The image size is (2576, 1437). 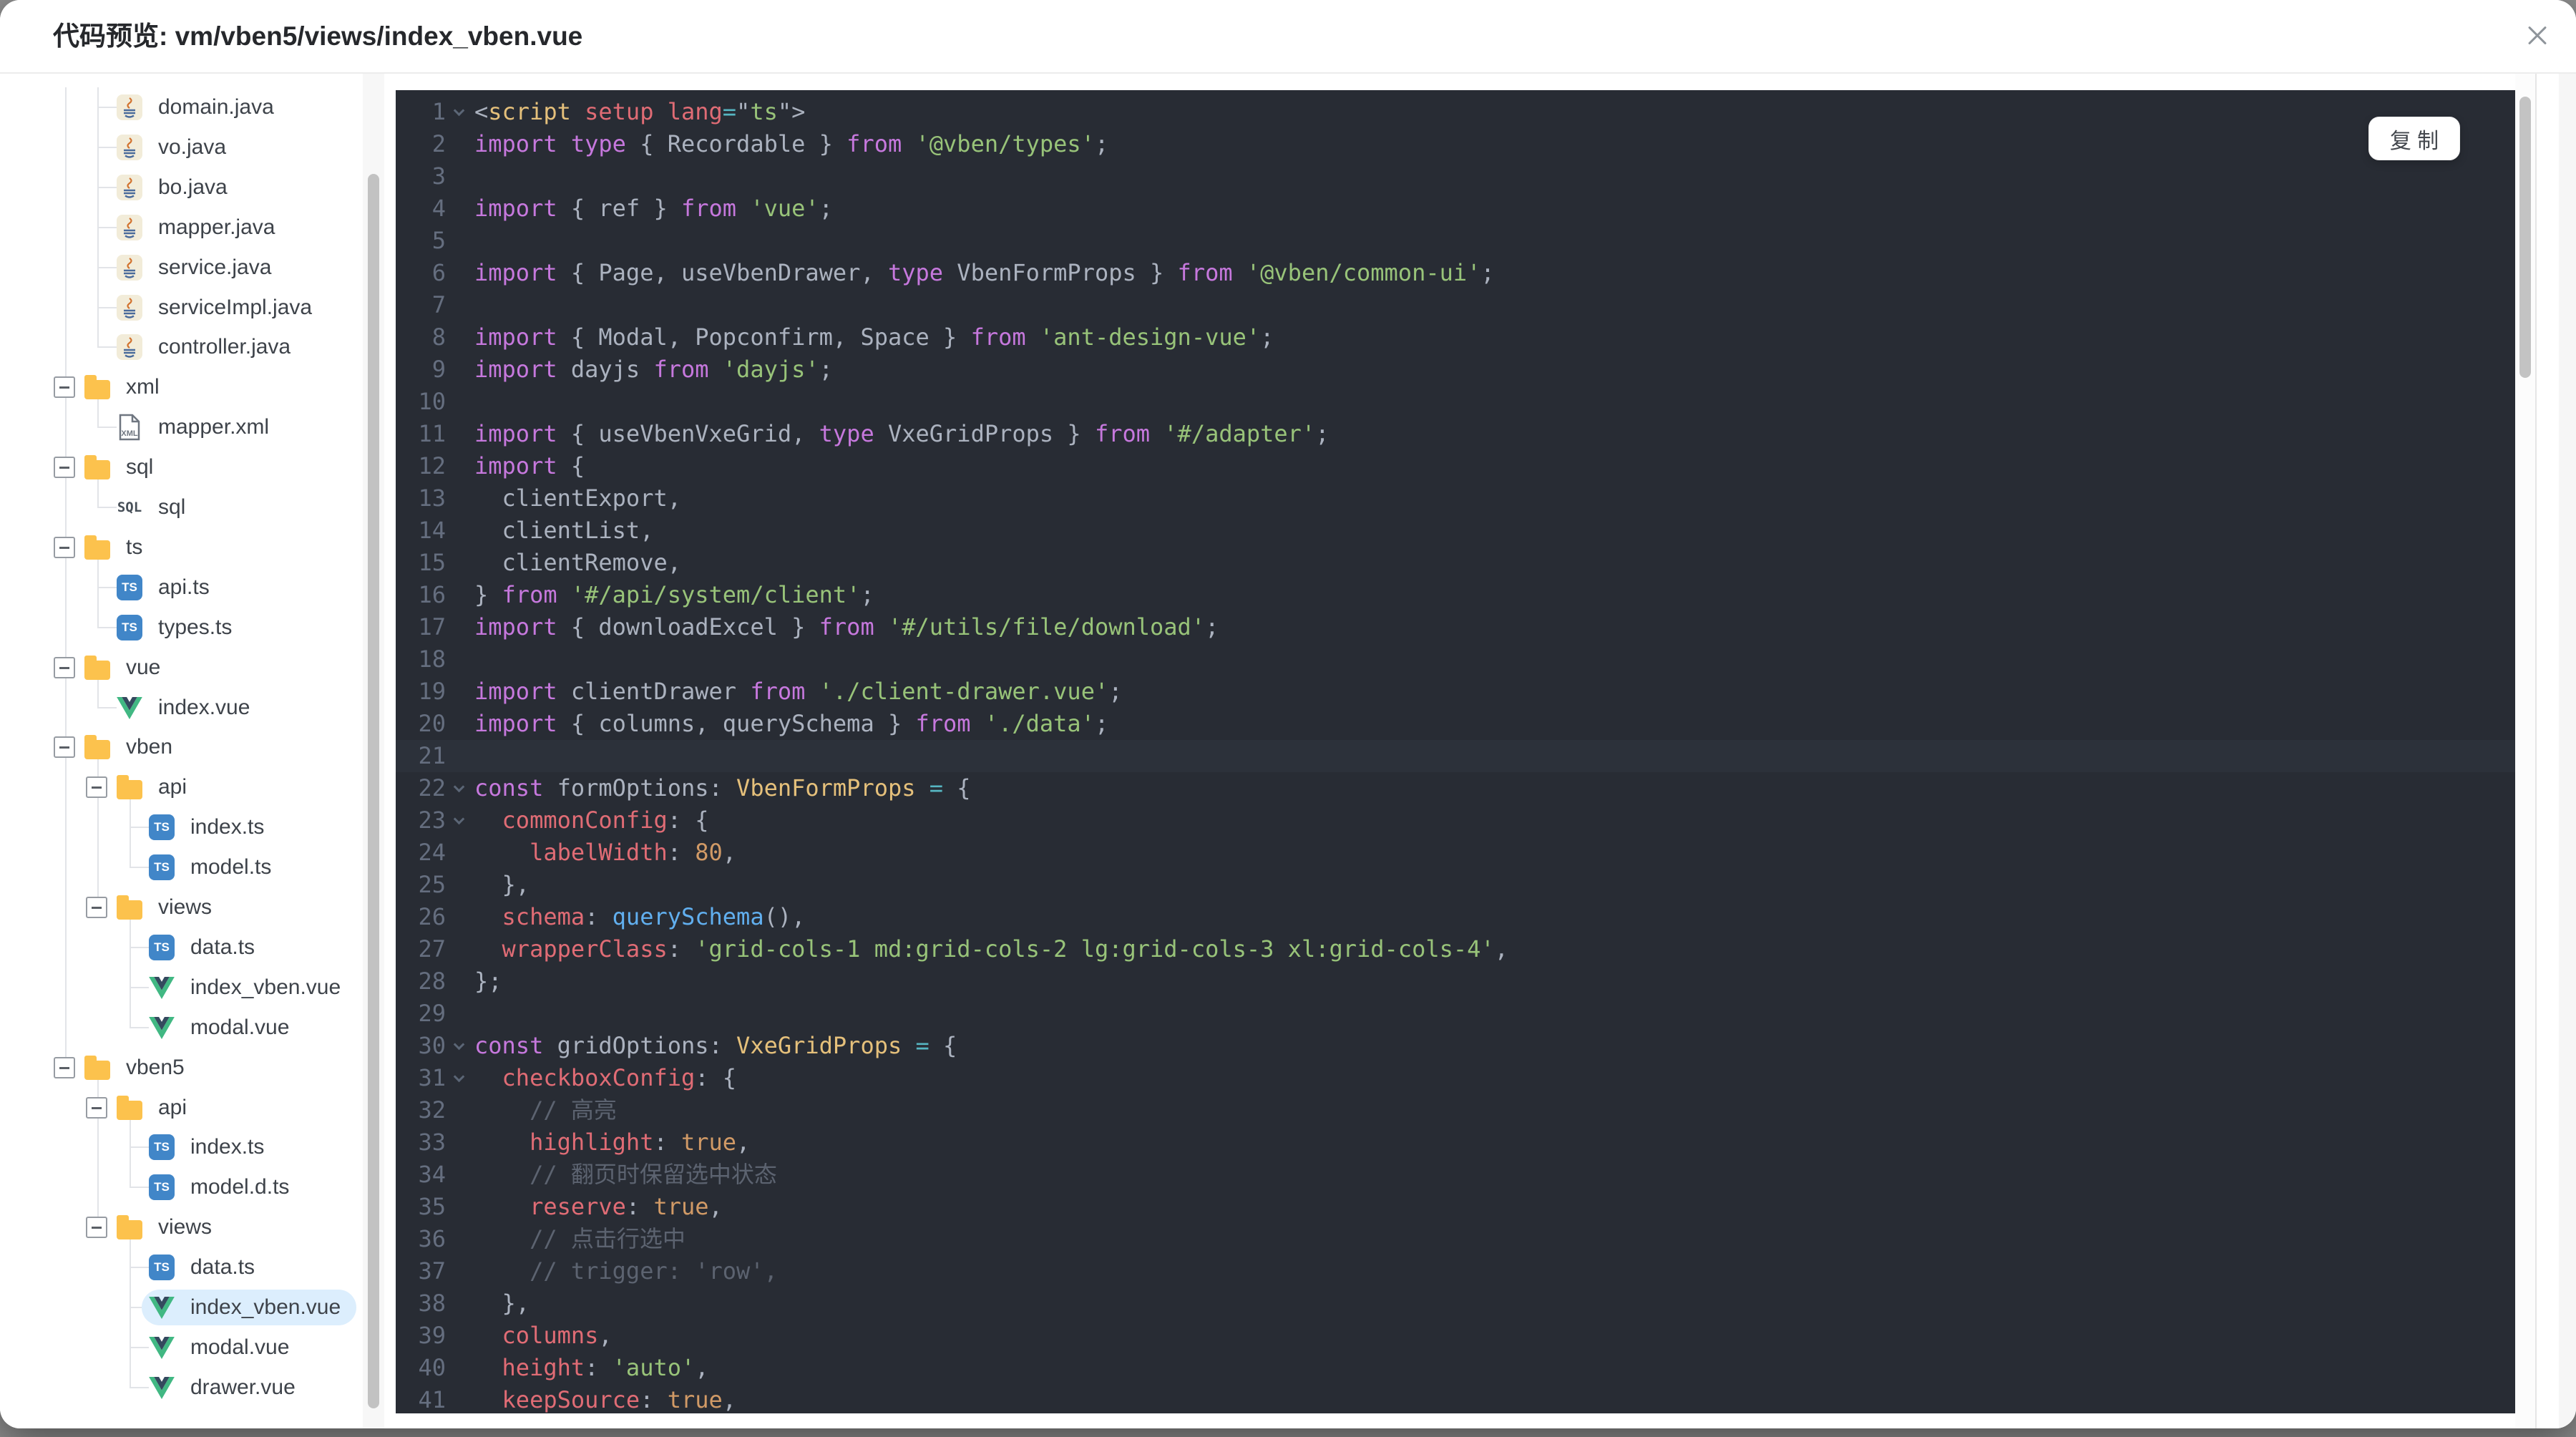 I want to click on editor-scrollbar-thumb, so click(x=2525, y=238).